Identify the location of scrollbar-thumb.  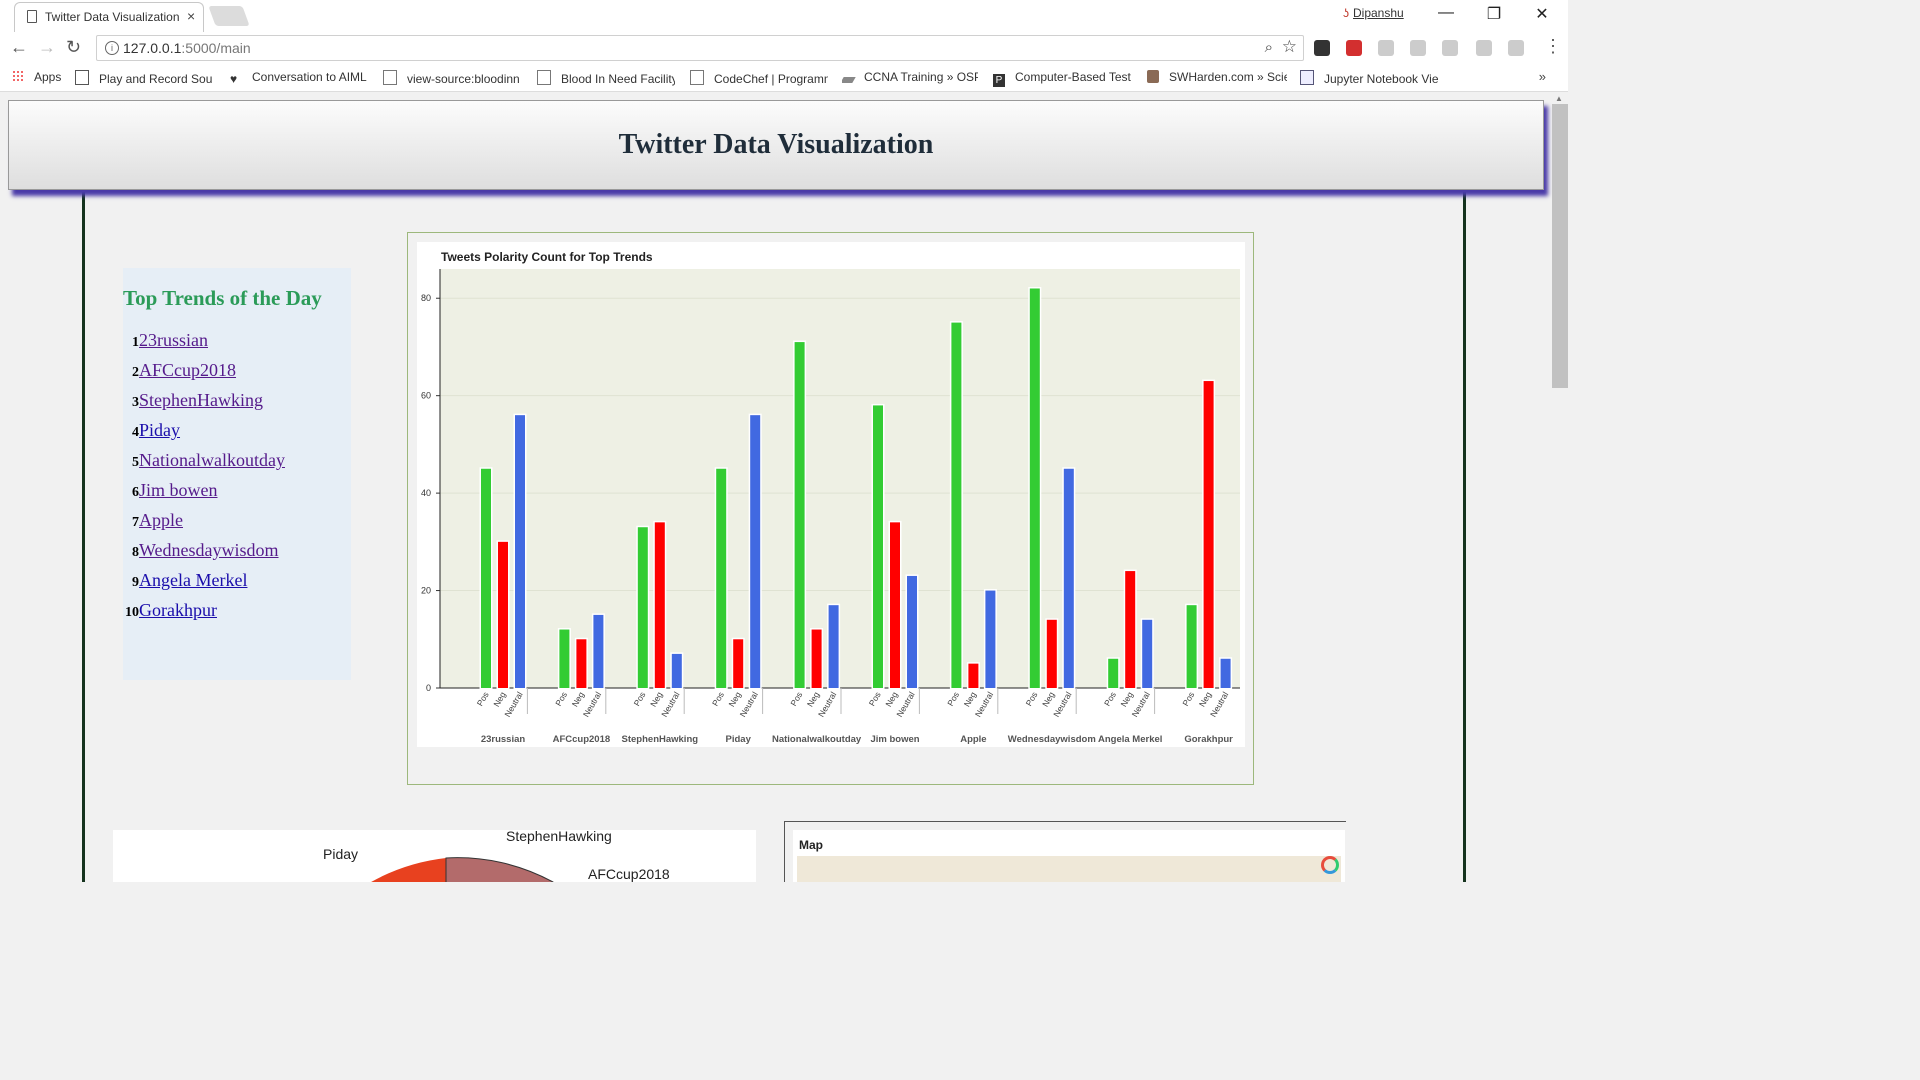
(1560, 246).